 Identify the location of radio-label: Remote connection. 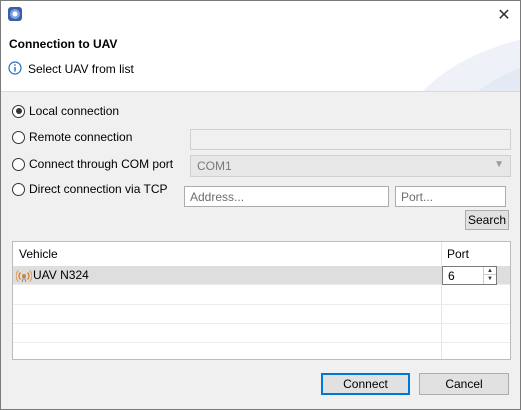
(81, 137).